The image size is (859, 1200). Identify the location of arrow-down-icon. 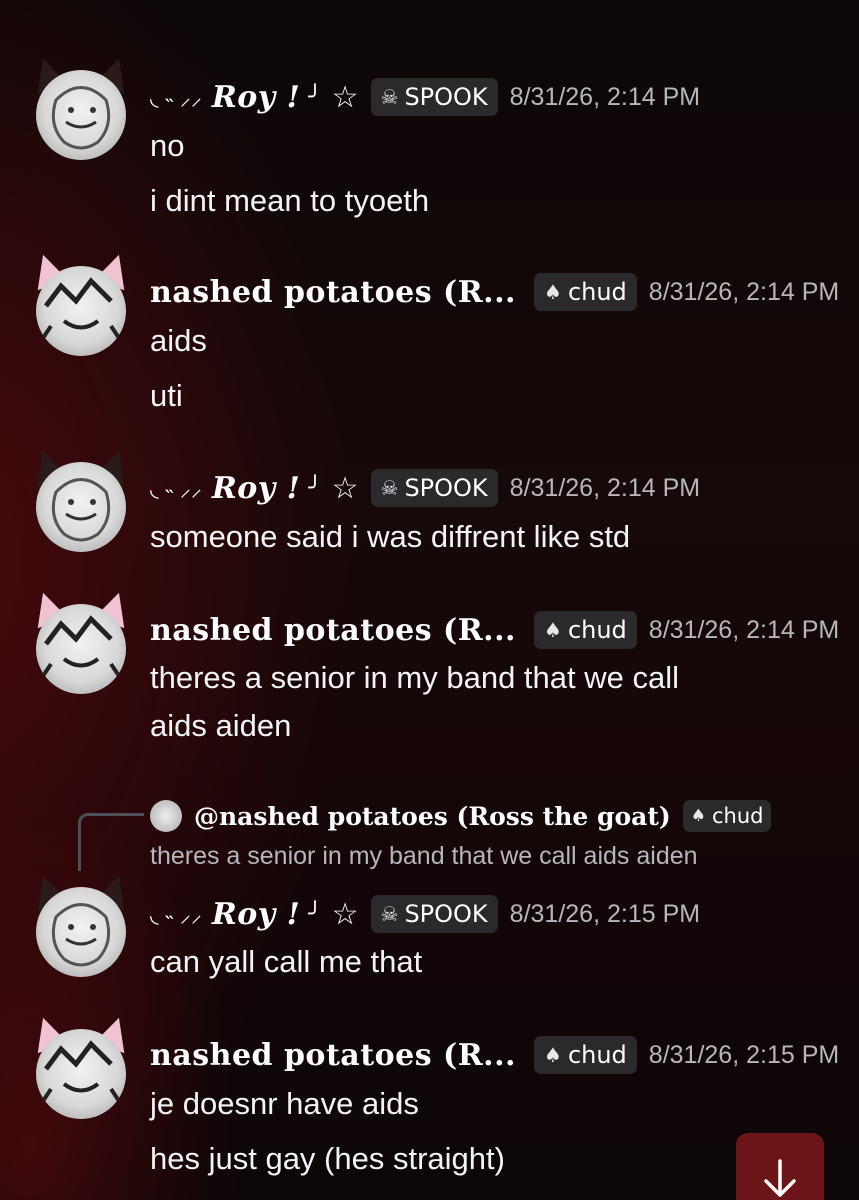
(780, 1178).